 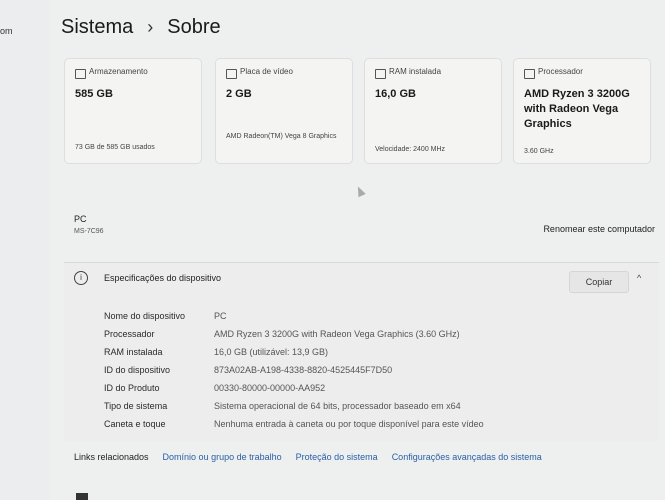 What do you see at coordinates (81, 278) in the screenshot?
I see `info-icon: i` at bounding box center [81, 278].